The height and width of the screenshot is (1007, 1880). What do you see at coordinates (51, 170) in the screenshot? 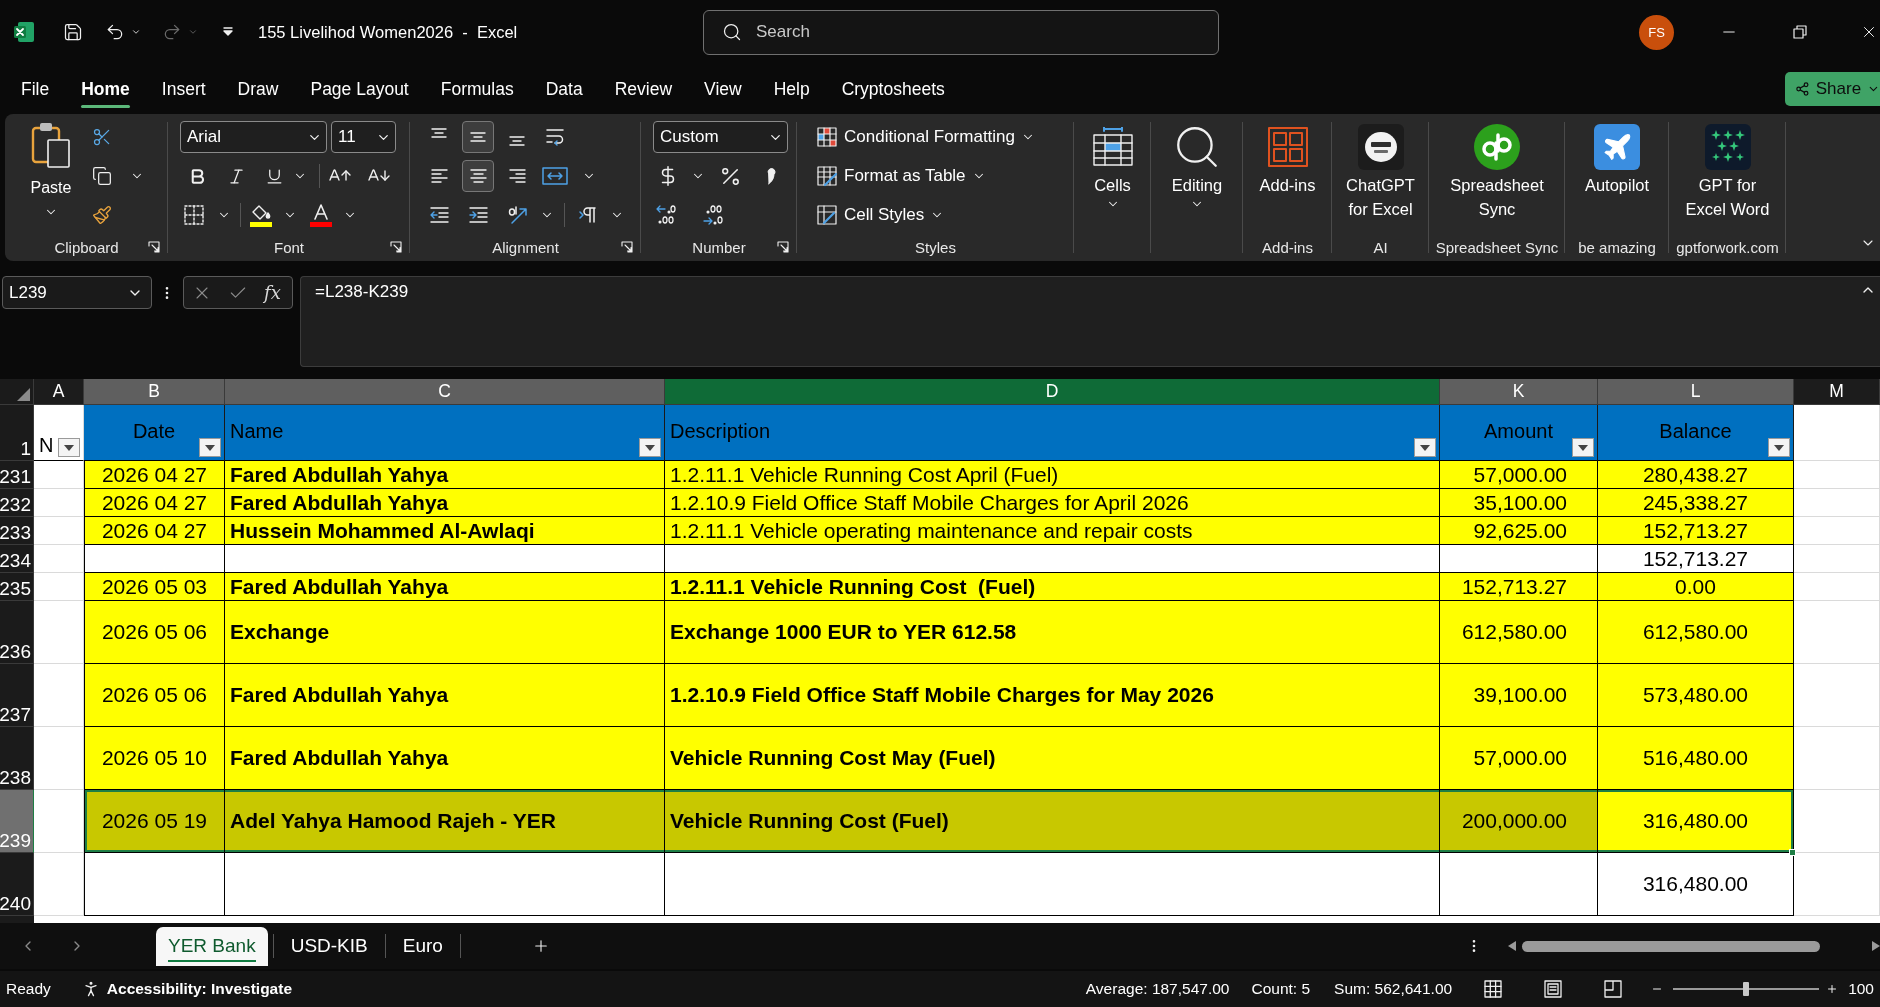
I see `paste-button: Paste` at bounding box center [51, 170].